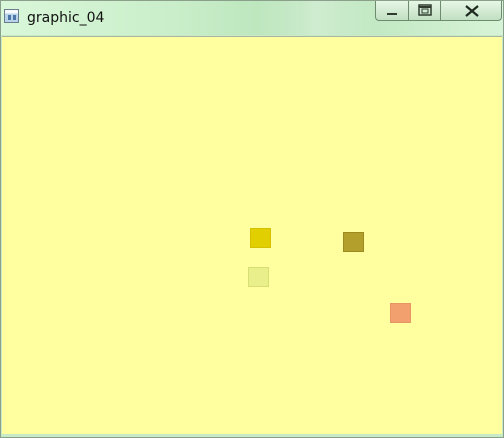  What do you see at coordinates (66, 18) in the screenshot?
I see `window-title: graphic_04` at bounding box center [66, 18].